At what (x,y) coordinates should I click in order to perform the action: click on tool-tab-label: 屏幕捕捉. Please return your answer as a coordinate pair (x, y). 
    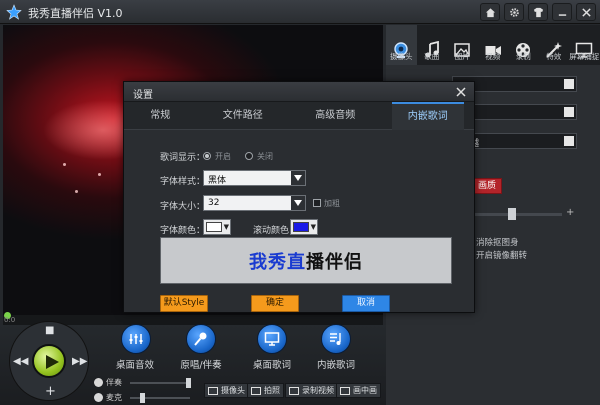
    Looking at the image, I should click on (584, 56).